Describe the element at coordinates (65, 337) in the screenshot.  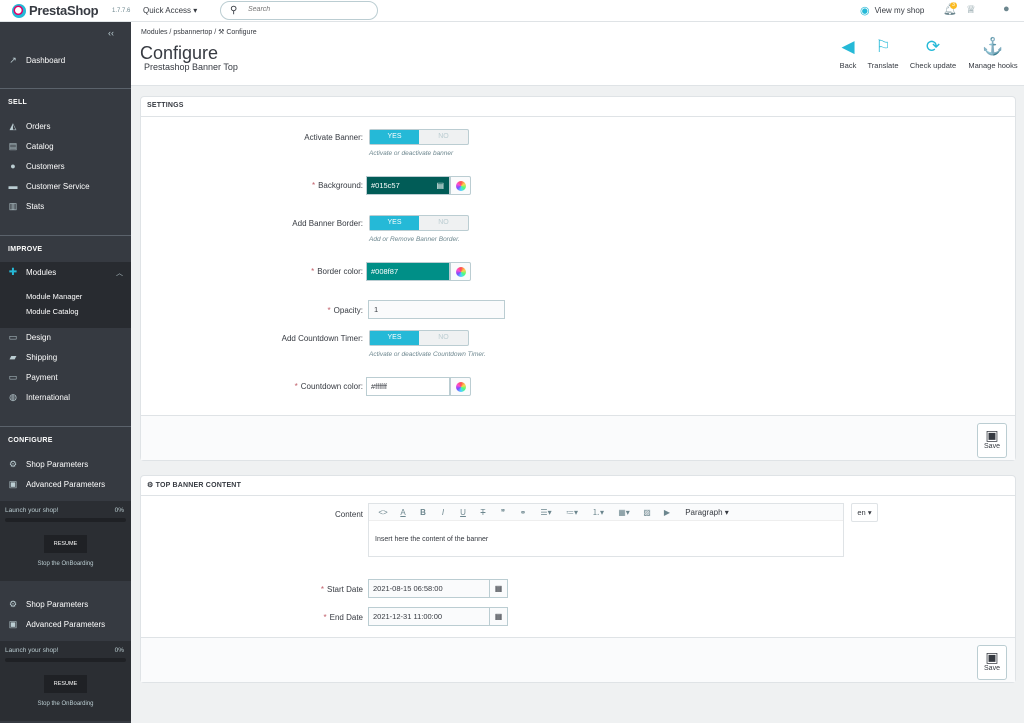
I see `sidebar-item-design: ▭ Design` at that location.